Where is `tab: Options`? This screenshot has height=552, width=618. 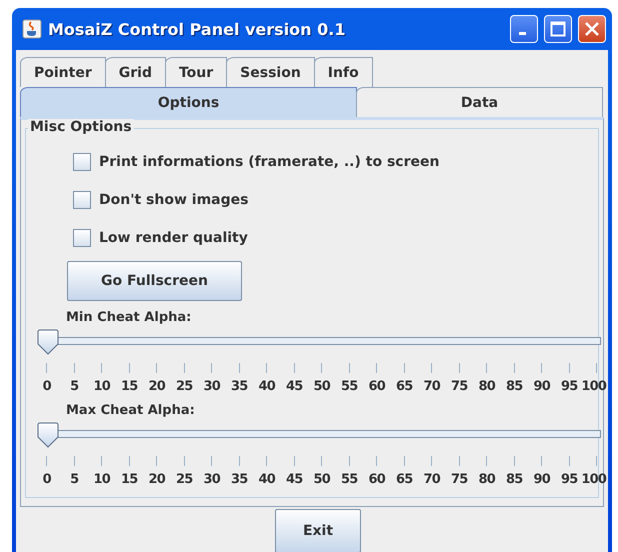 tab: Options is located at coordinates (188, 102).